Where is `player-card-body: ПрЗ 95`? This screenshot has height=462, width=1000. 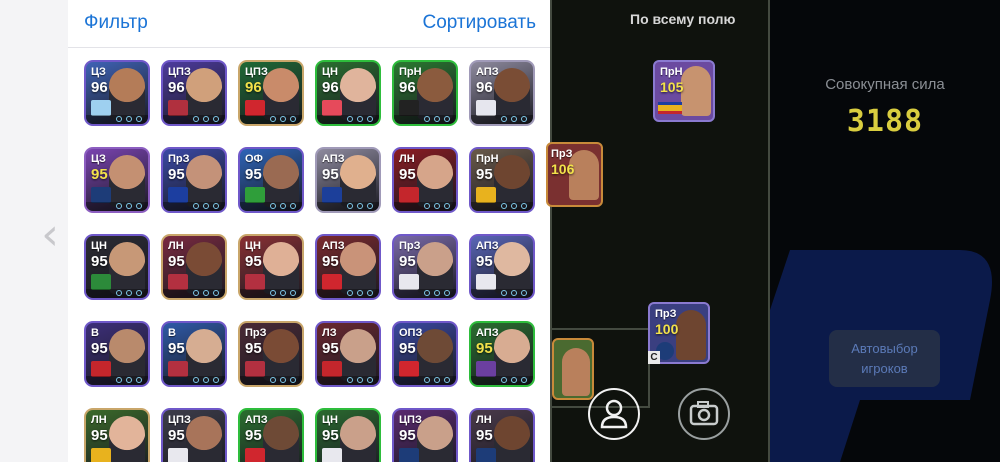
player-card-body: ПрЗ 95 is located at coordinates (271, 354).